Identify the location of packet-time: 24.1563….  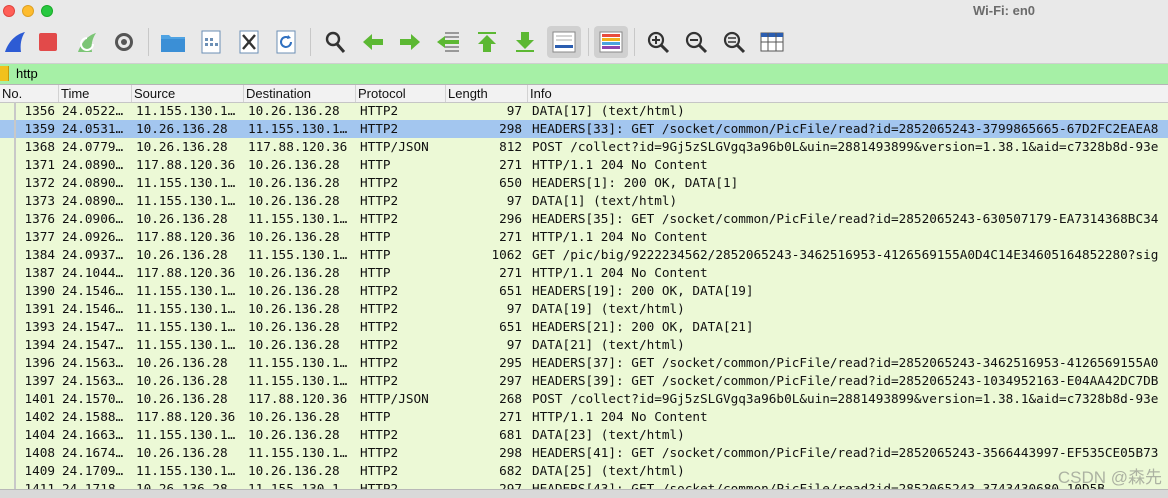
(93, 362).